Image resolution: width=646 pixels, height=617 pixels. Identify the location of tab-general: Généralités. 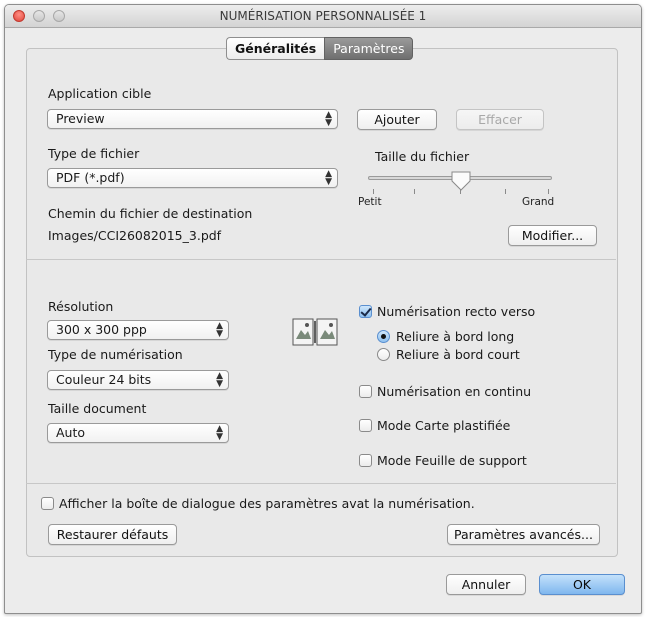
(275, 48).